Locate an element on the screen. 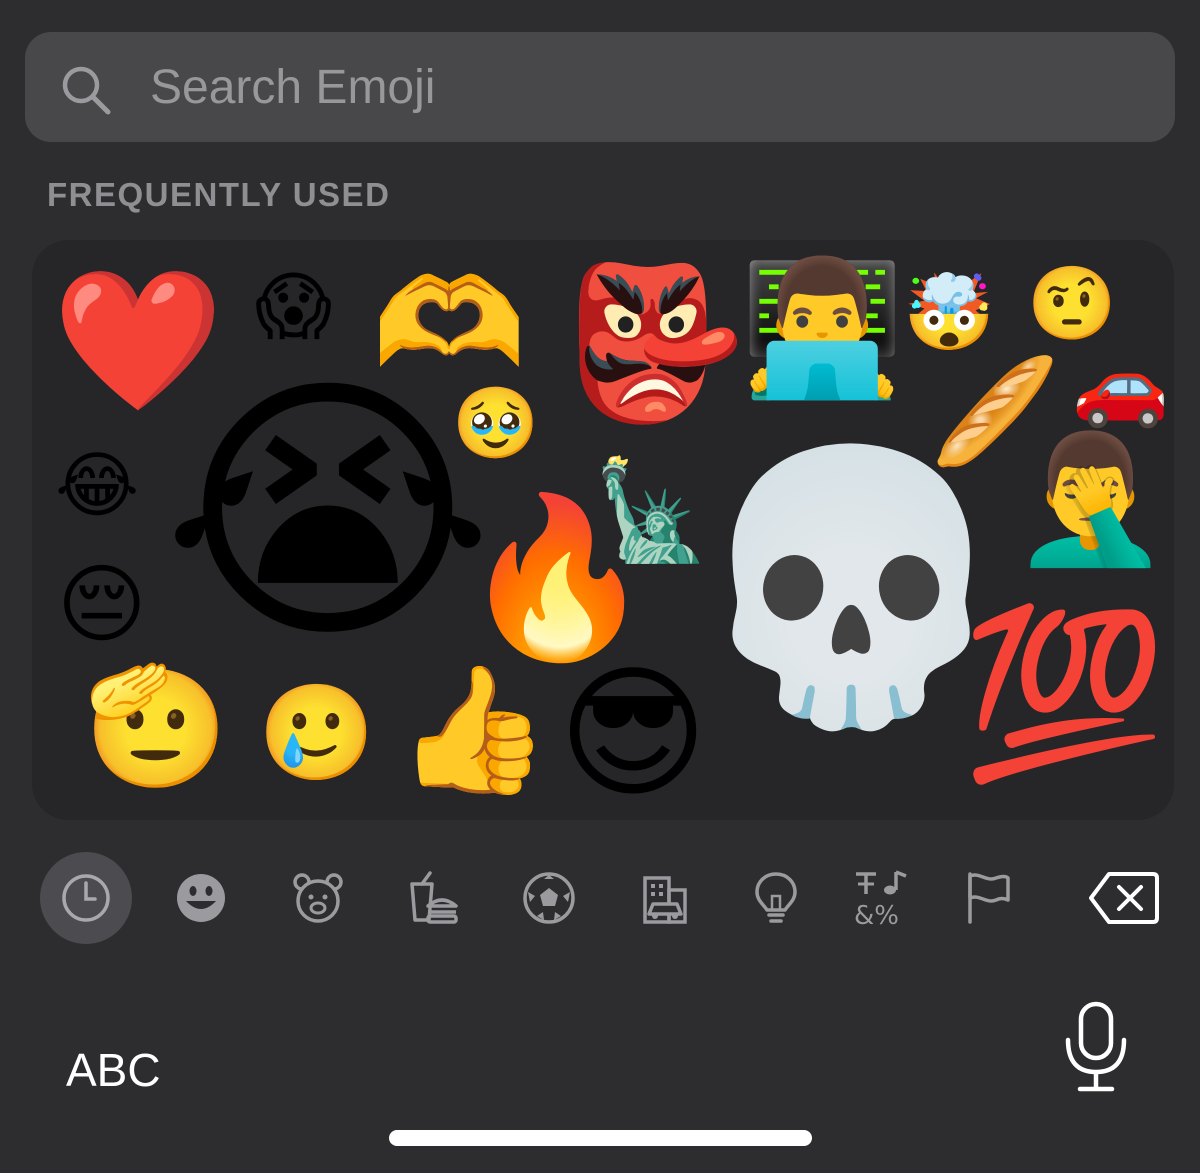 This screenshot has height=1173, width=1200. emoji-smiling-face-with-sunglasses: 😎 is located at coordinates (633, 734).